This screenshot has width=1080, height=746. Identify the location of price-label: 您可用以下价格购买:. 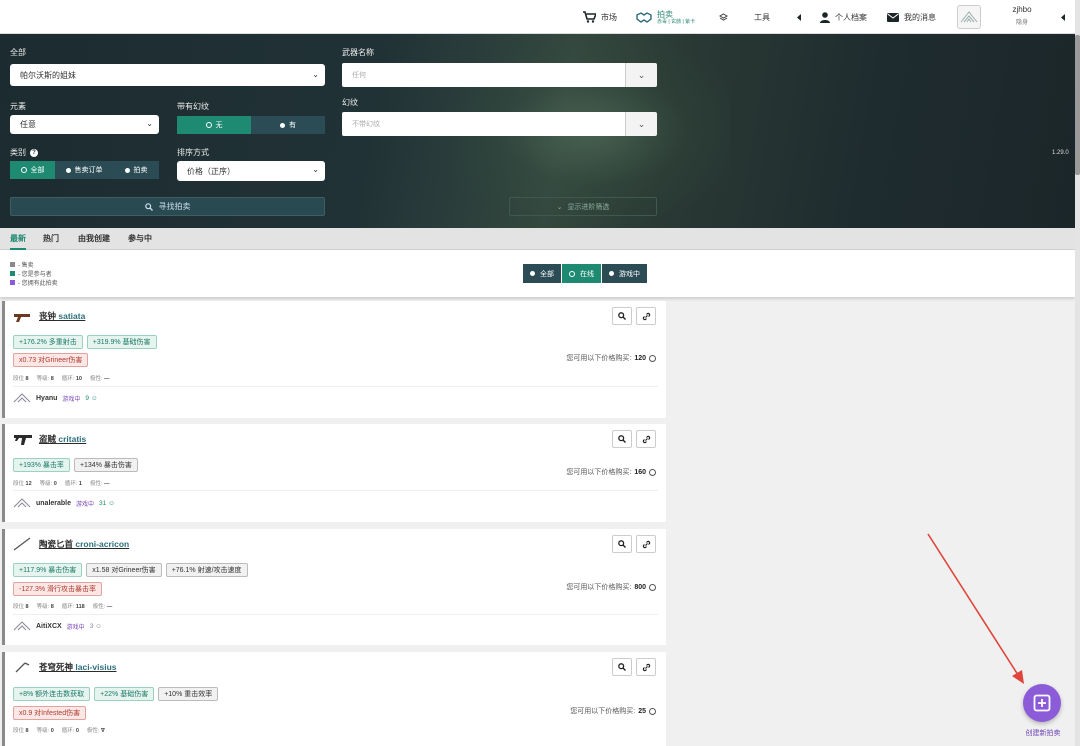
(599, 358).